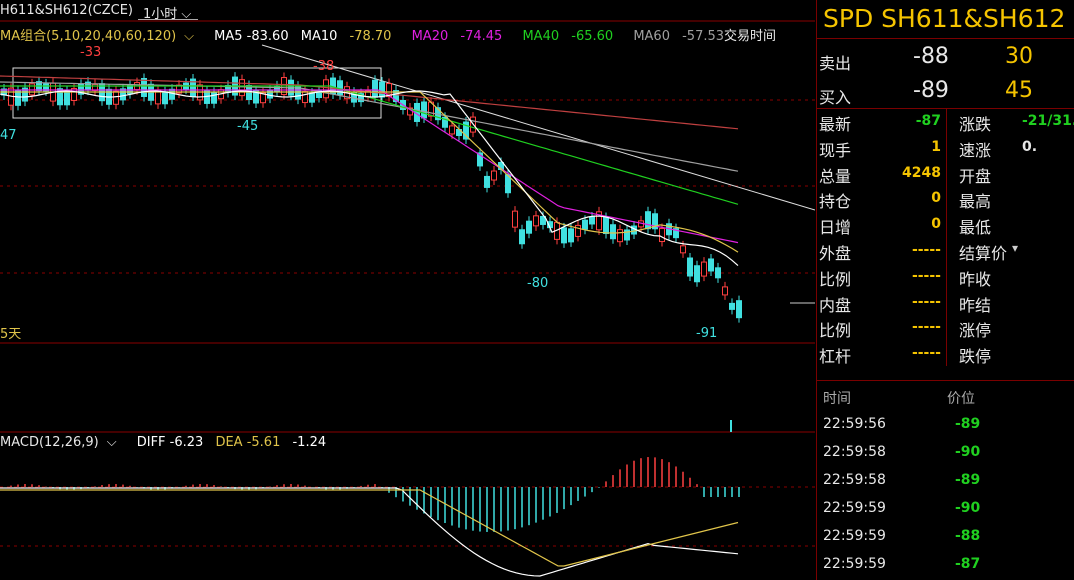 The image size is (1074, 580). What do you see at coordinates (854, 424) in the screenshot?
I see `tick-time: 22:59:56` at bounding box center [854, 424].